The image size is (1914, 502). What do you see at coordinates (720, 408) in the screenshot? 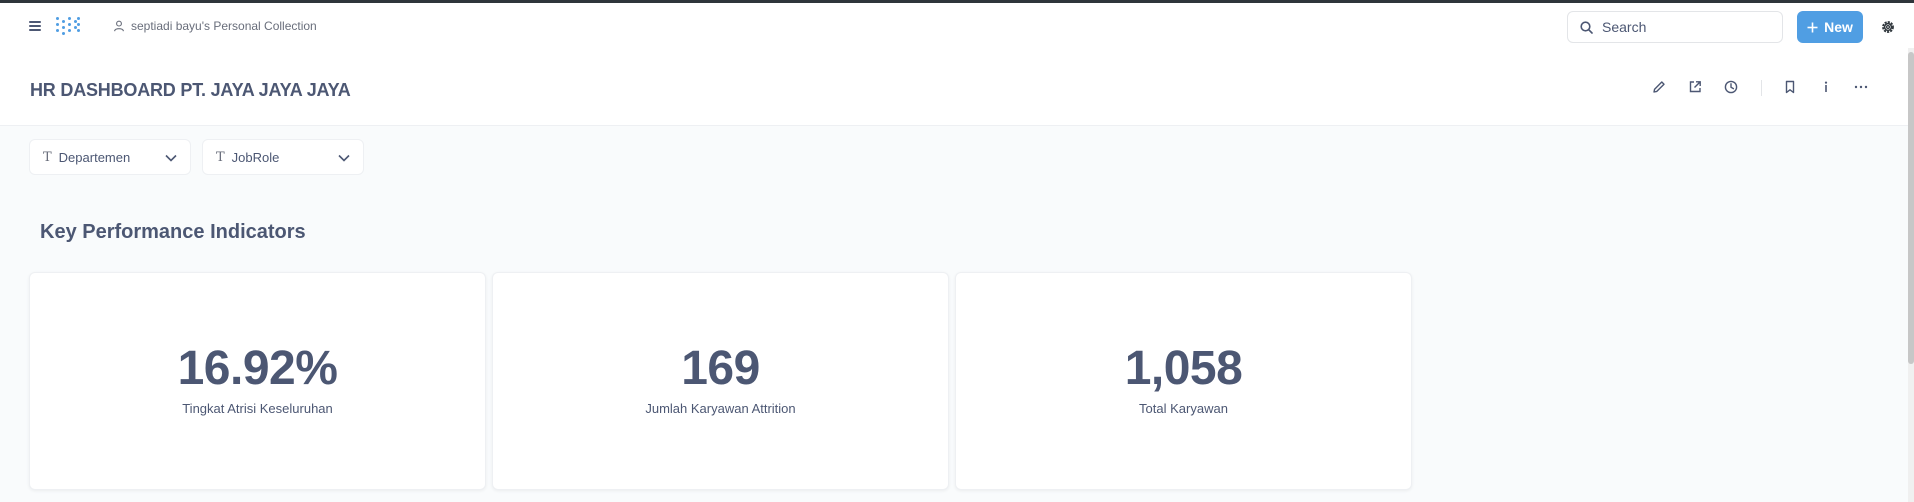
I see `kpi-label: Jumlah Karyawan Attrition` at bounding box center [720, 408].